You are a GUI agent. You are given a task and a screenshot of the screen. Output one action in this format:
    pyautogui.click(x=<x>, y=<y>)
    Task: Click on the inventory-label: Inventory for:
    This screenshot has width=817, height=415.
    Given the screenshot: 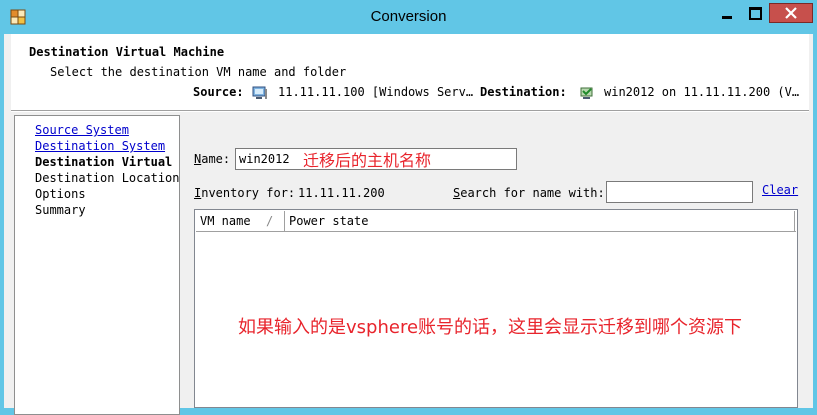 What is the action you would take?
    pyautogui.click(x=244, y=193)
    